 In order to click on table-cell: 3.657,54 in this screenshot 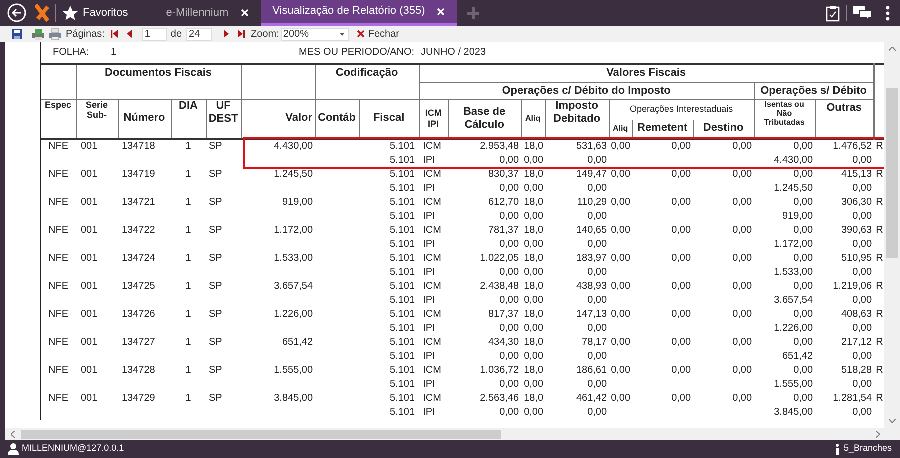, I will do `click(794, 300)`.